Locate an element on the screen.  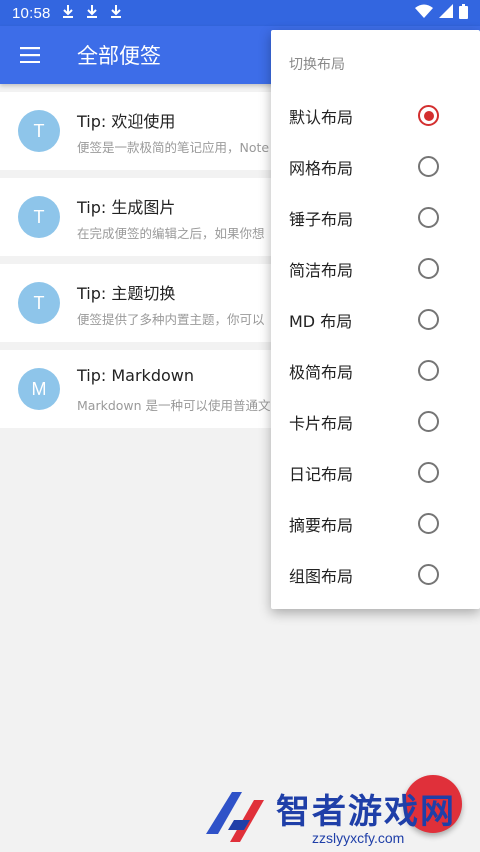
layout-option-label: 极简布局 is located at coordinates (321, 372).